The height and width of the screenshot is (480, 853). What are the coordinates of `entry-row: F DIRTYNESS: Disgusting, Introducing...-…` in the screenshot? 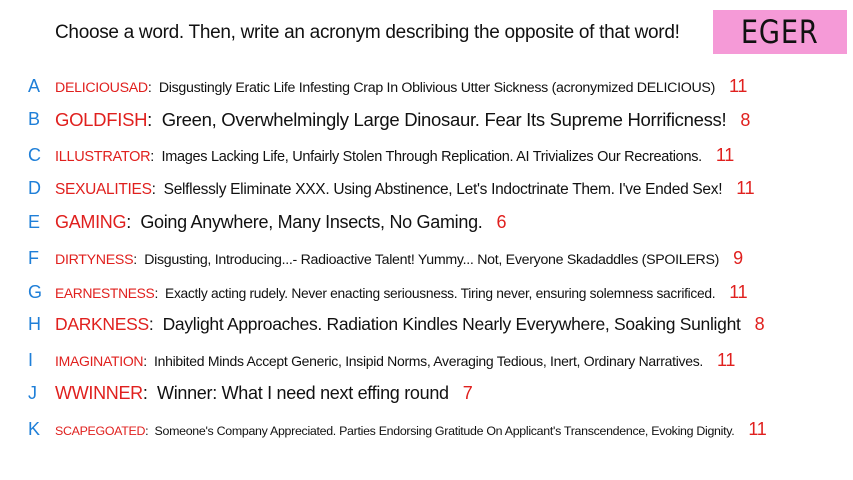 It's located at (426, 259).